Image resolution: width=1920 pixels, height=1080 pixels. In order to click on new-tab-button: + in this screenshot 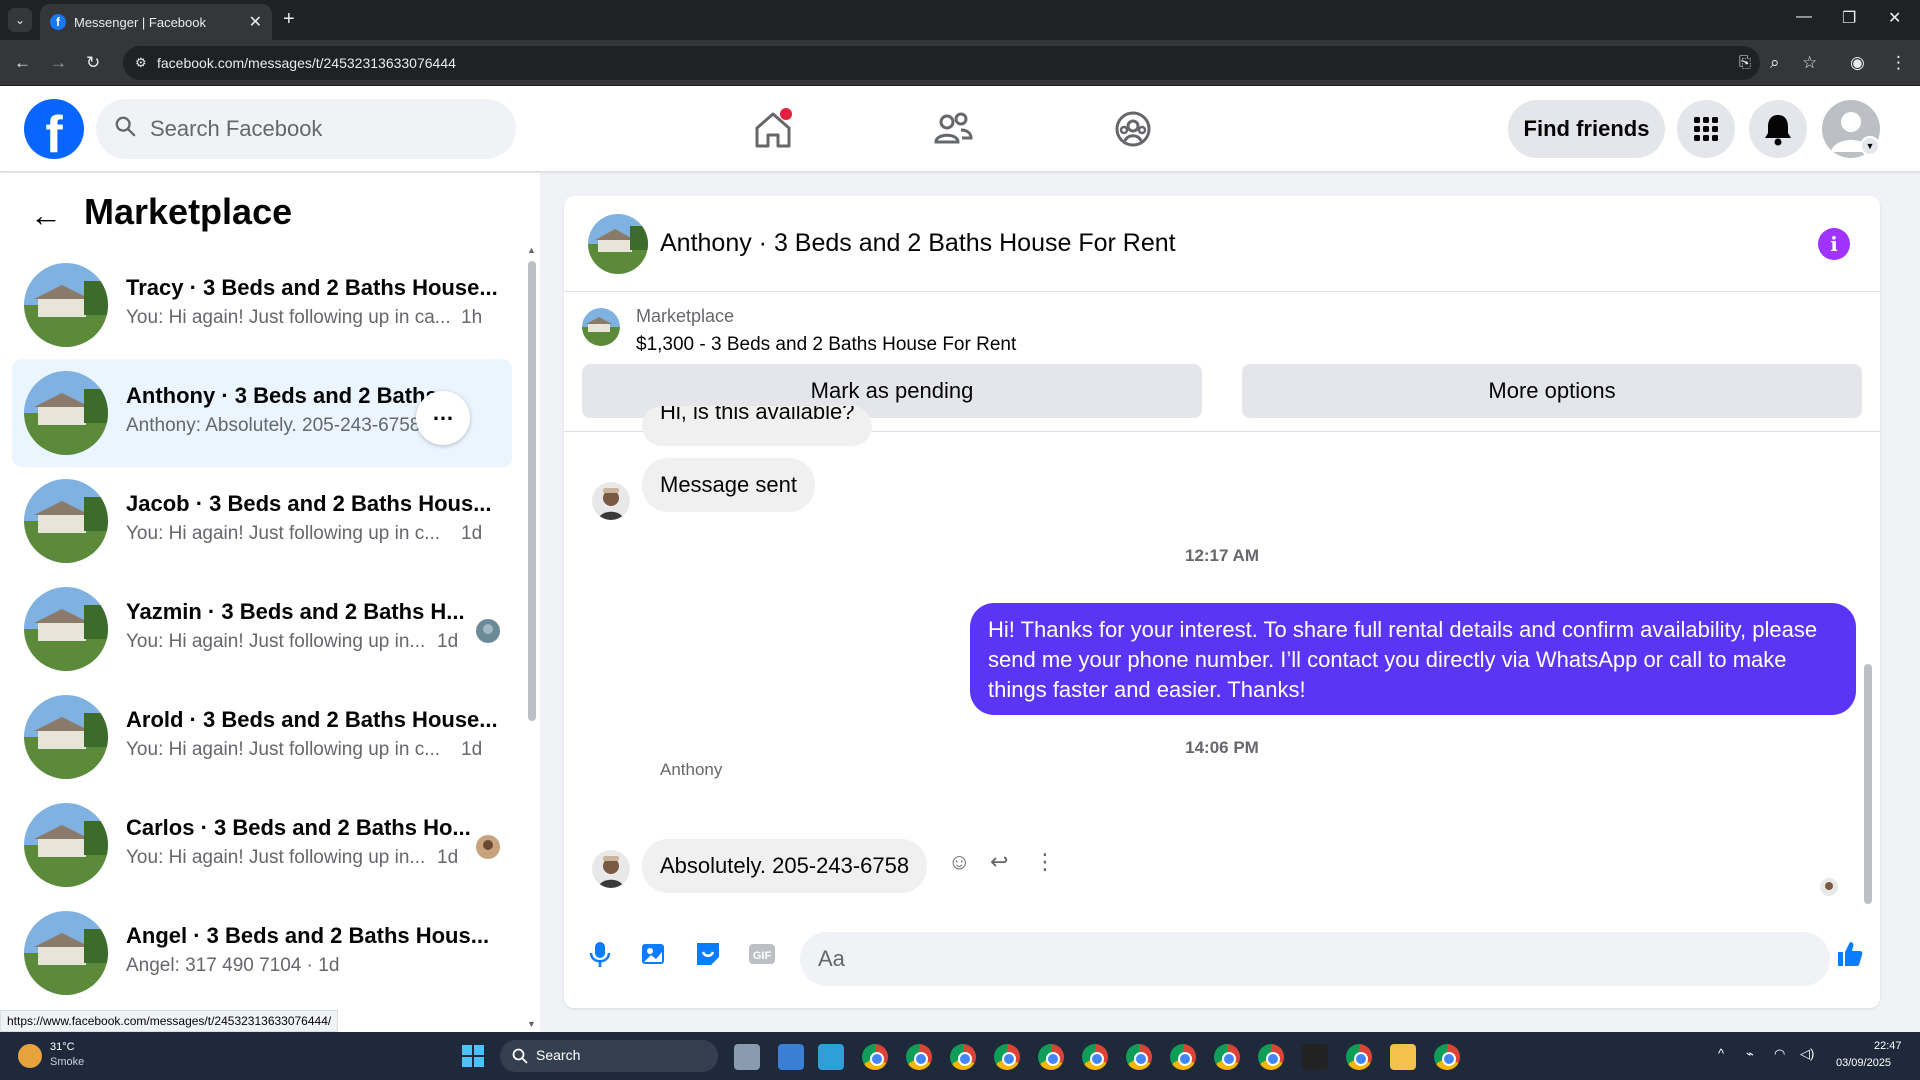, I will do `click(289, 19)`.